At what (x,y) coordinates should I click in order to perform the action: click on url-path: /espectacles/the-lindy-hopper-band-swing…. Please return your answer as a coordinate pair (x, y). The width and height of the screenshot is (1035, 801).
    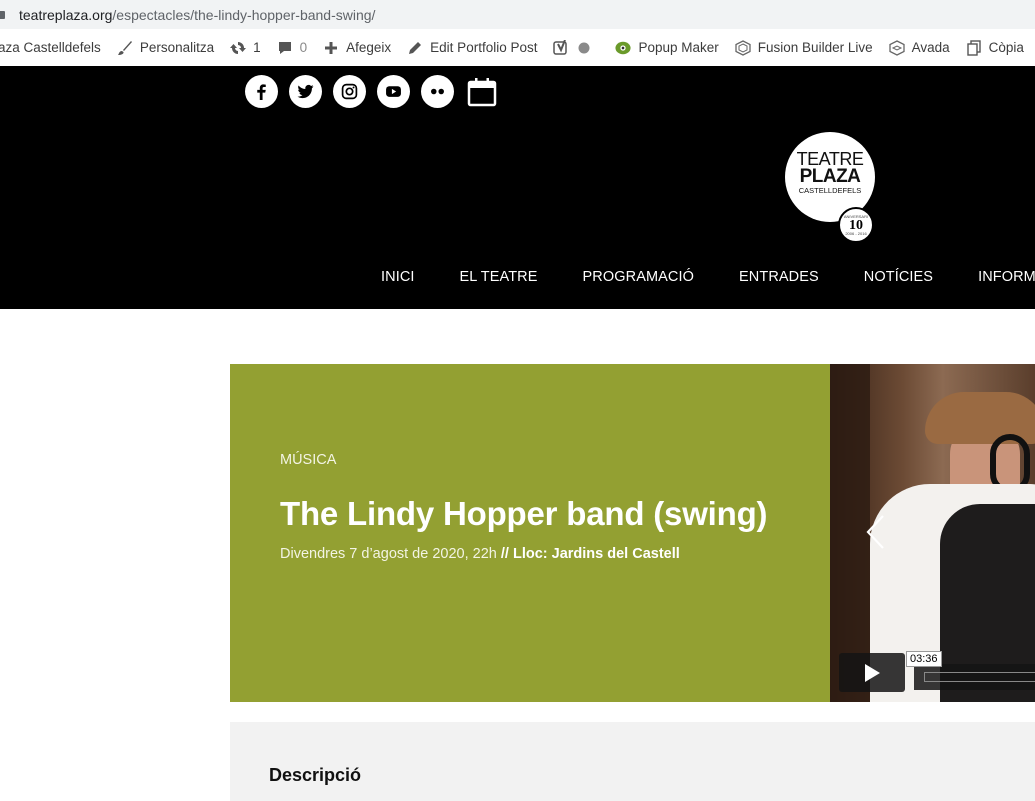
    Looking at the image, I should click on (244, 14).